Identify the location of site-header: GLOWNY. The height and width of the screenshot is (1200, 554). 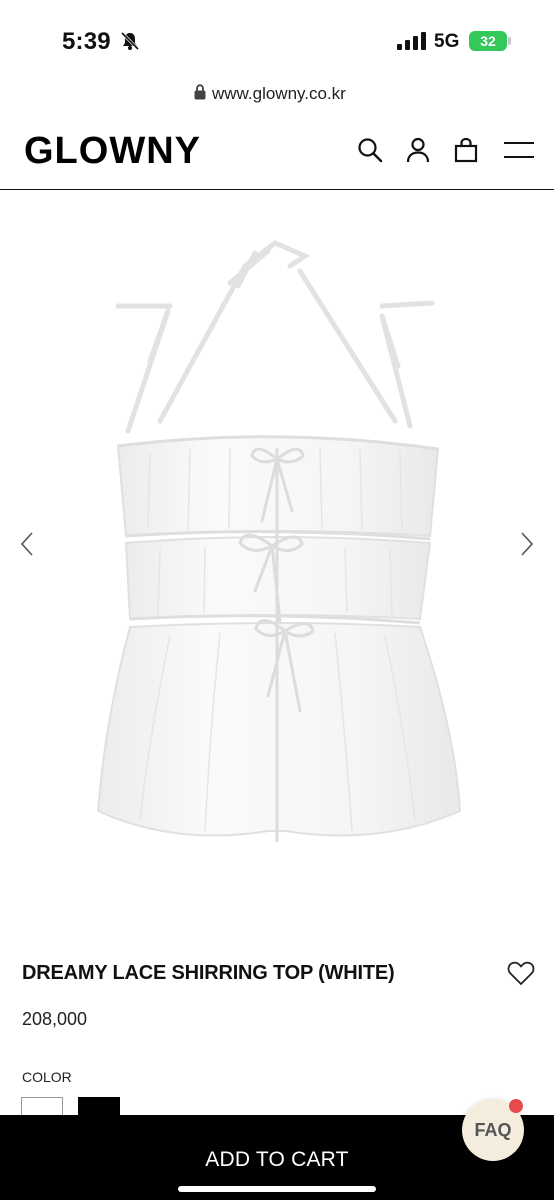
(277, 150).